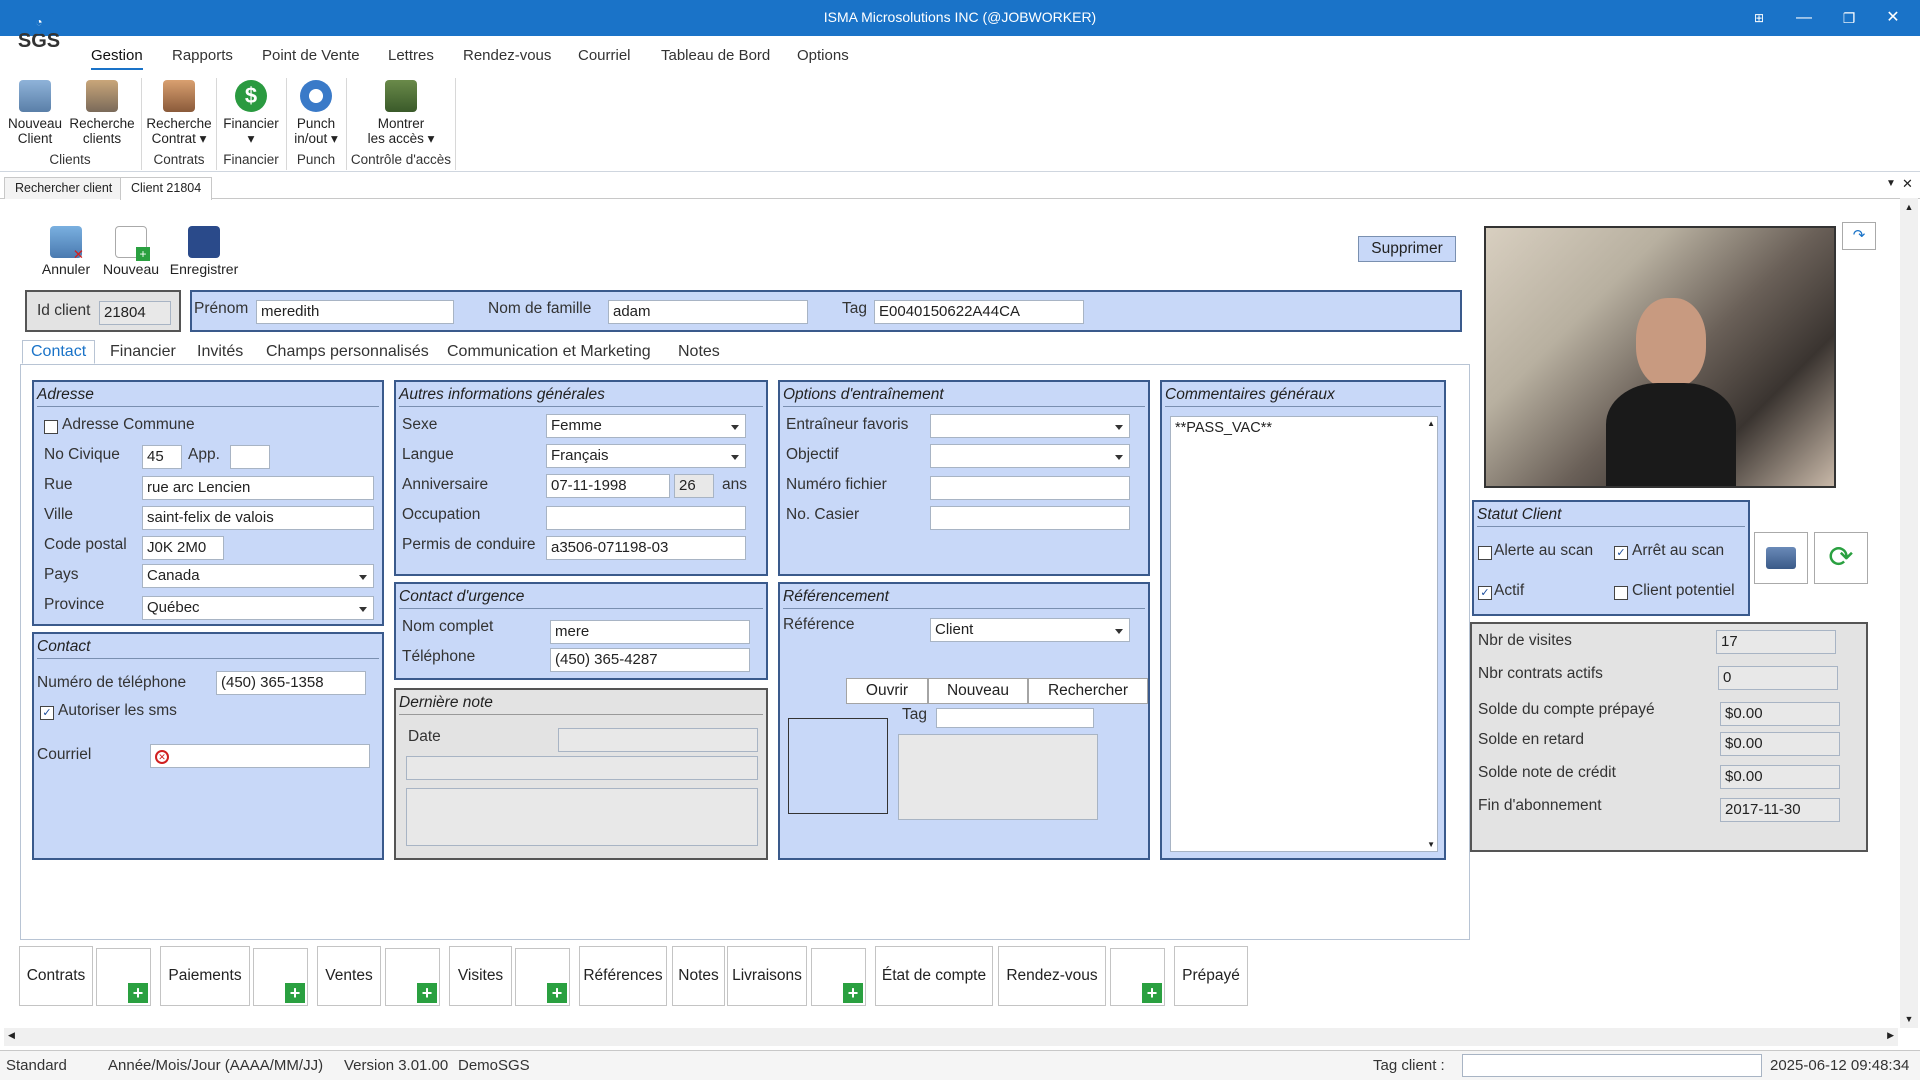 Image resolution: width=1920 pixels, height=1080 pixels. Describe the element at coordinates (1485, 553) in the screenshot. I see `alerte-scan-checkbox` at that location.